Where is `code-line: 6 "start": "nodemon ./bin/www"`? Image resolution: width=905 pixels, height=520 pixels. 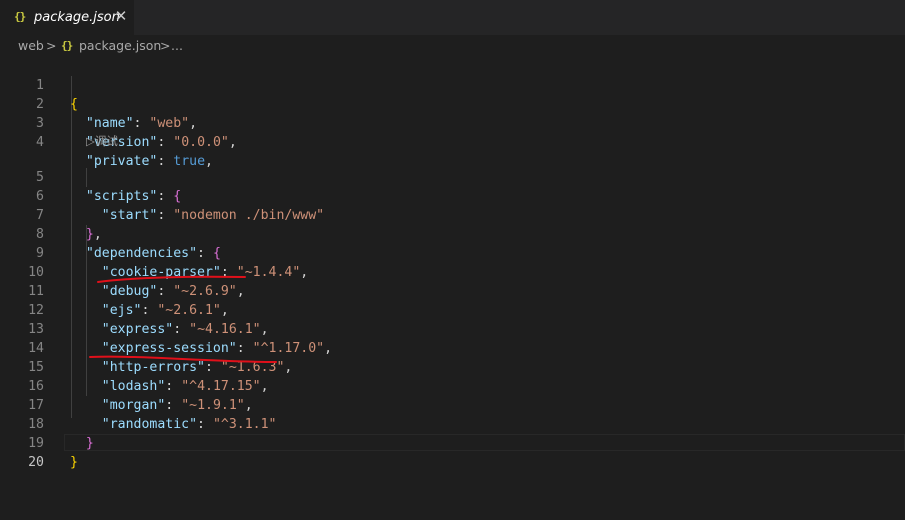
code-line: 6 "start": "nodemon ./bin/www" is located at coordinates (452, 195).